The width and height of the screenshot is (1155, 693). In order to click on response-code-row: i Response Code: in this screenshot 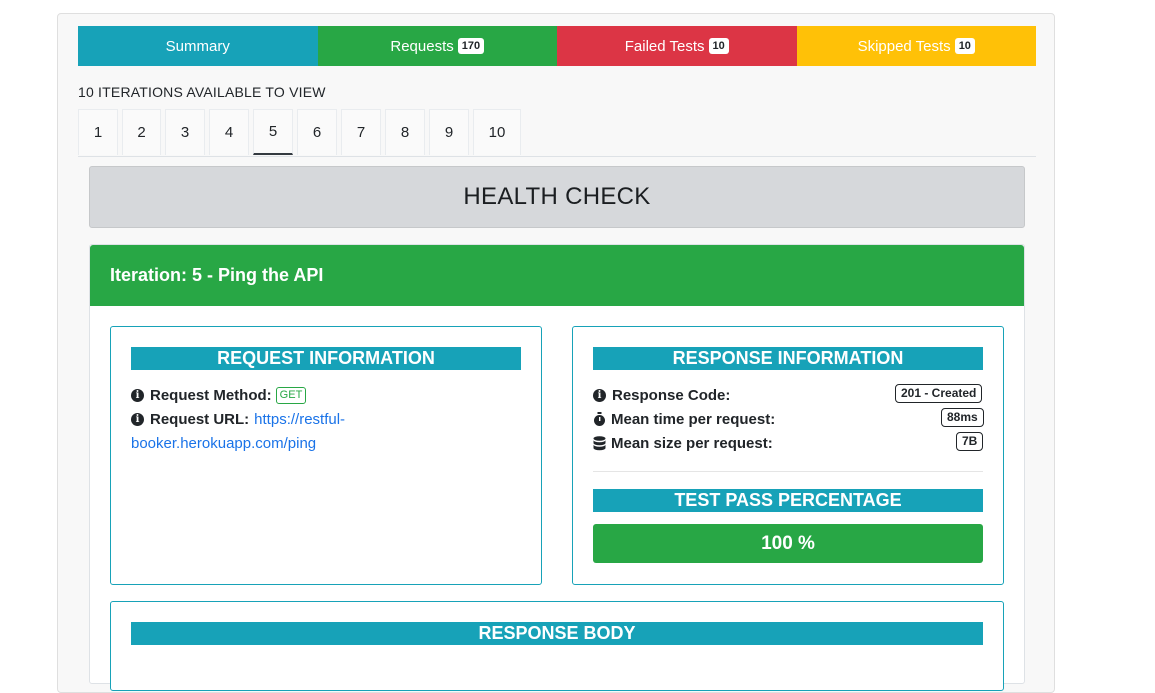, I will do `click(661, 395)`.